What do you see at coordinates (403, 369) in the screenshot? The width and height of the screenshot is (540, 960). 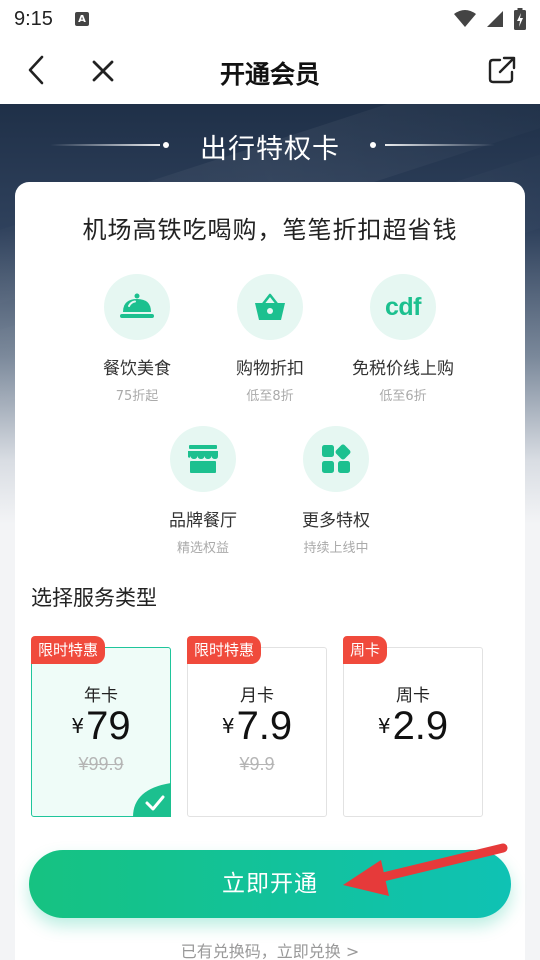 I see `benefit-name: 免税价线上购` at bounding box center [403, 369].